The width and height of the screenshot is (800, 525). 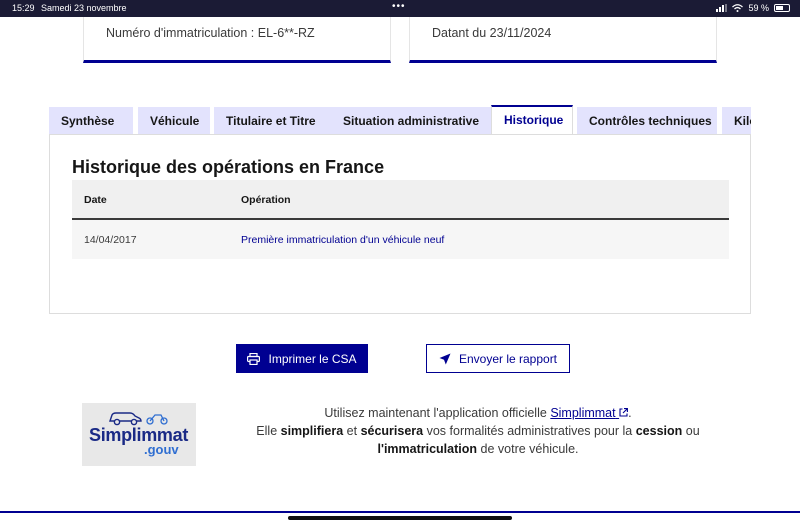 I want to click on external-link-icon, so click(x=624, y=412).